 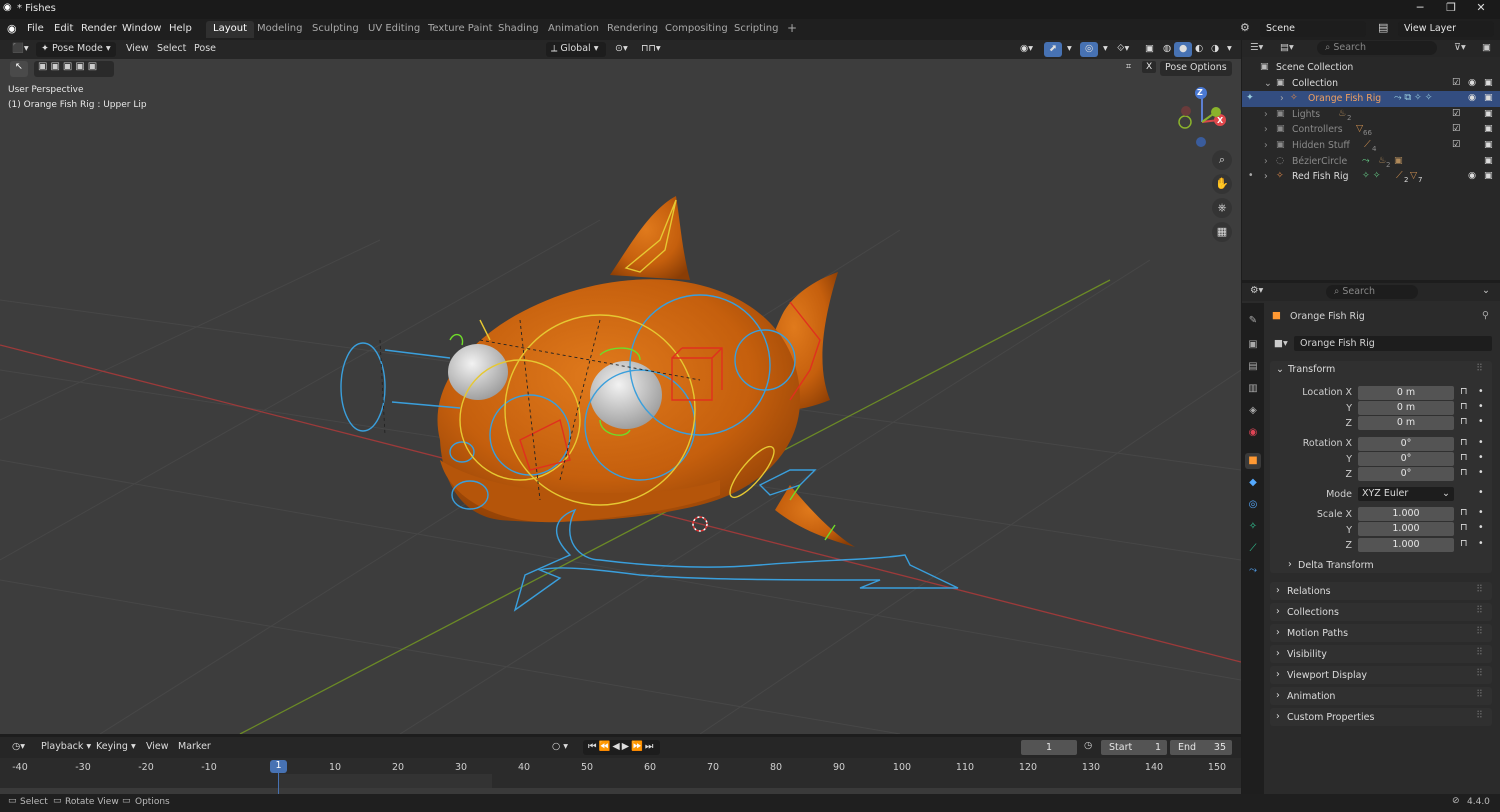 I want to click on jump-start-icon: ⏮, so click(x=593, y=746).